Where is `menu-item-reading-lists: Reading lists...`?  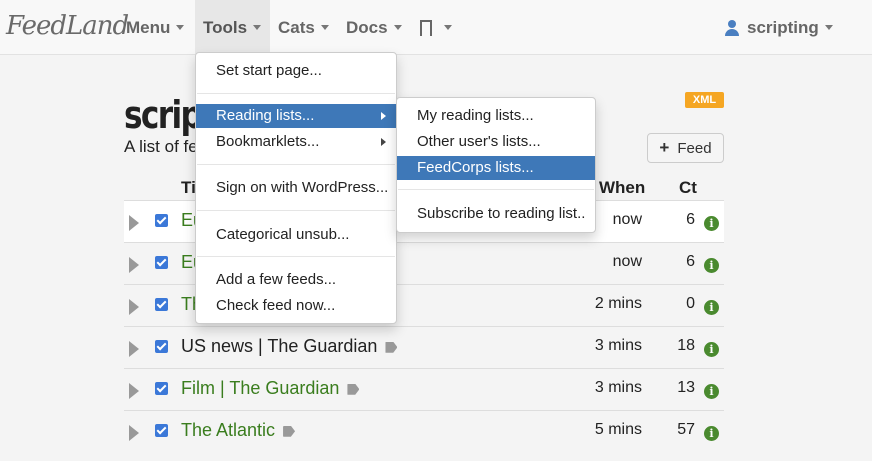
menu-item-reading-lists: Reading lists... is located at coordinates (296, 116).